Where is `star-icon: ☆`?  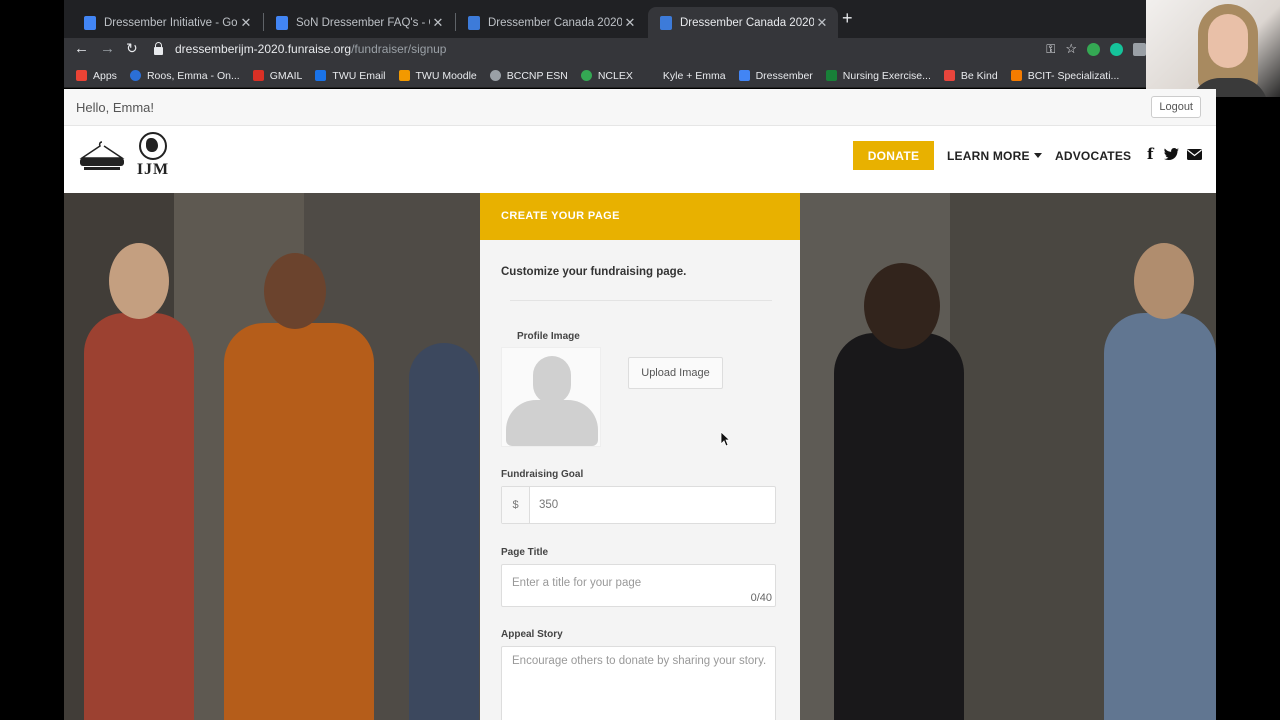
star-icon: ☆ is located at coordinates (1071, 49).